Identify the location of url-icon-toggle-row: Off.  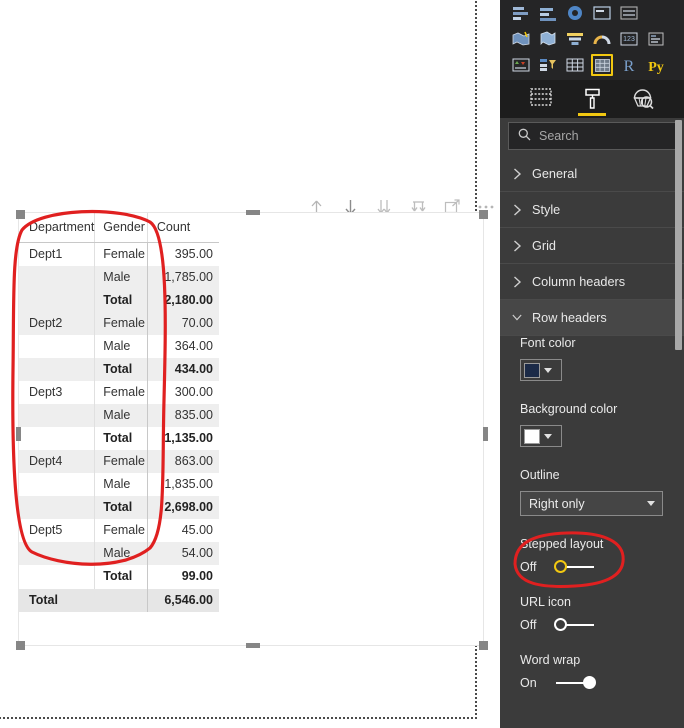
(602, 625).